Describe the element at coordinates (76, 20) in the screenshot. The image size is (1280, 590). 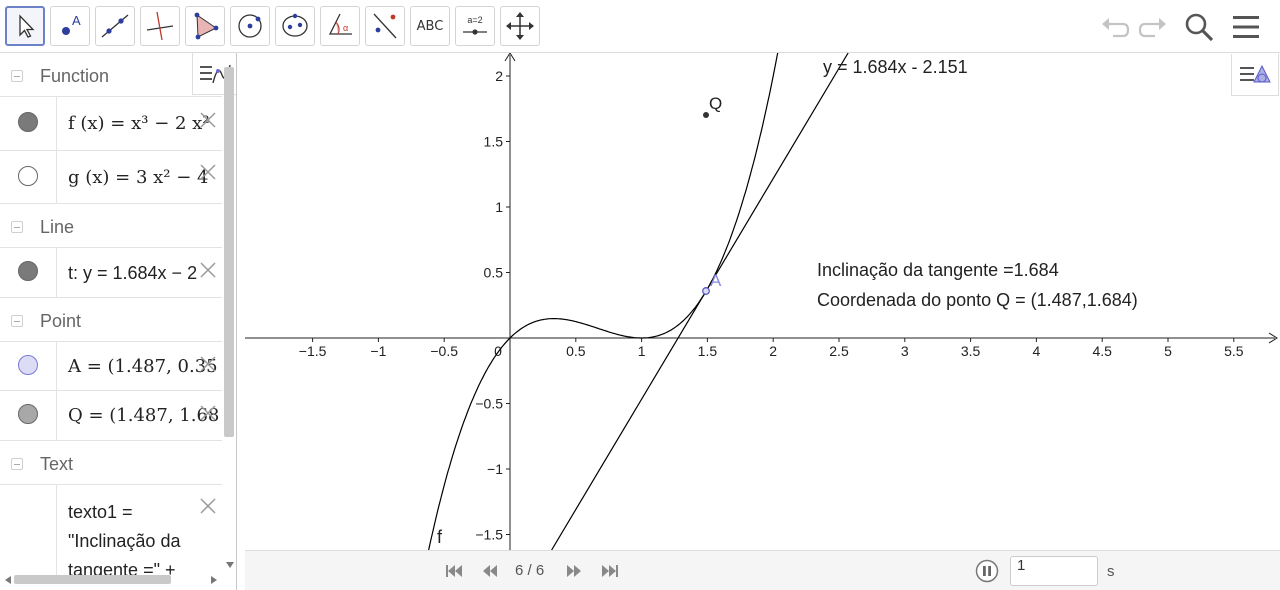
I see `svg-text: A` at that location.